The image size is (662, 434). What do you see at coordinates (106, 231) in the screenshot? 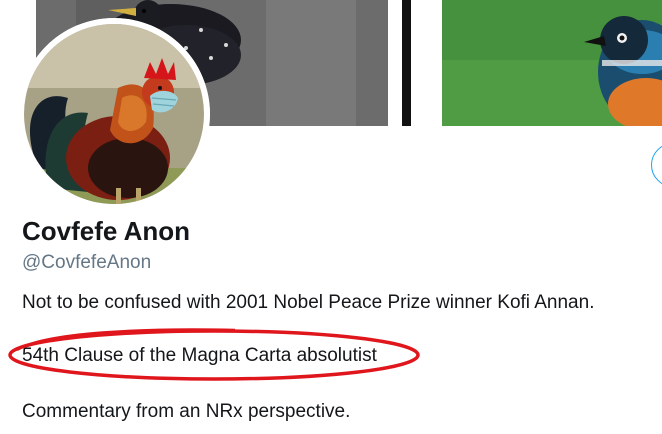
I see `display-name: Covfefe Anon` at bounding box center [106, 231].